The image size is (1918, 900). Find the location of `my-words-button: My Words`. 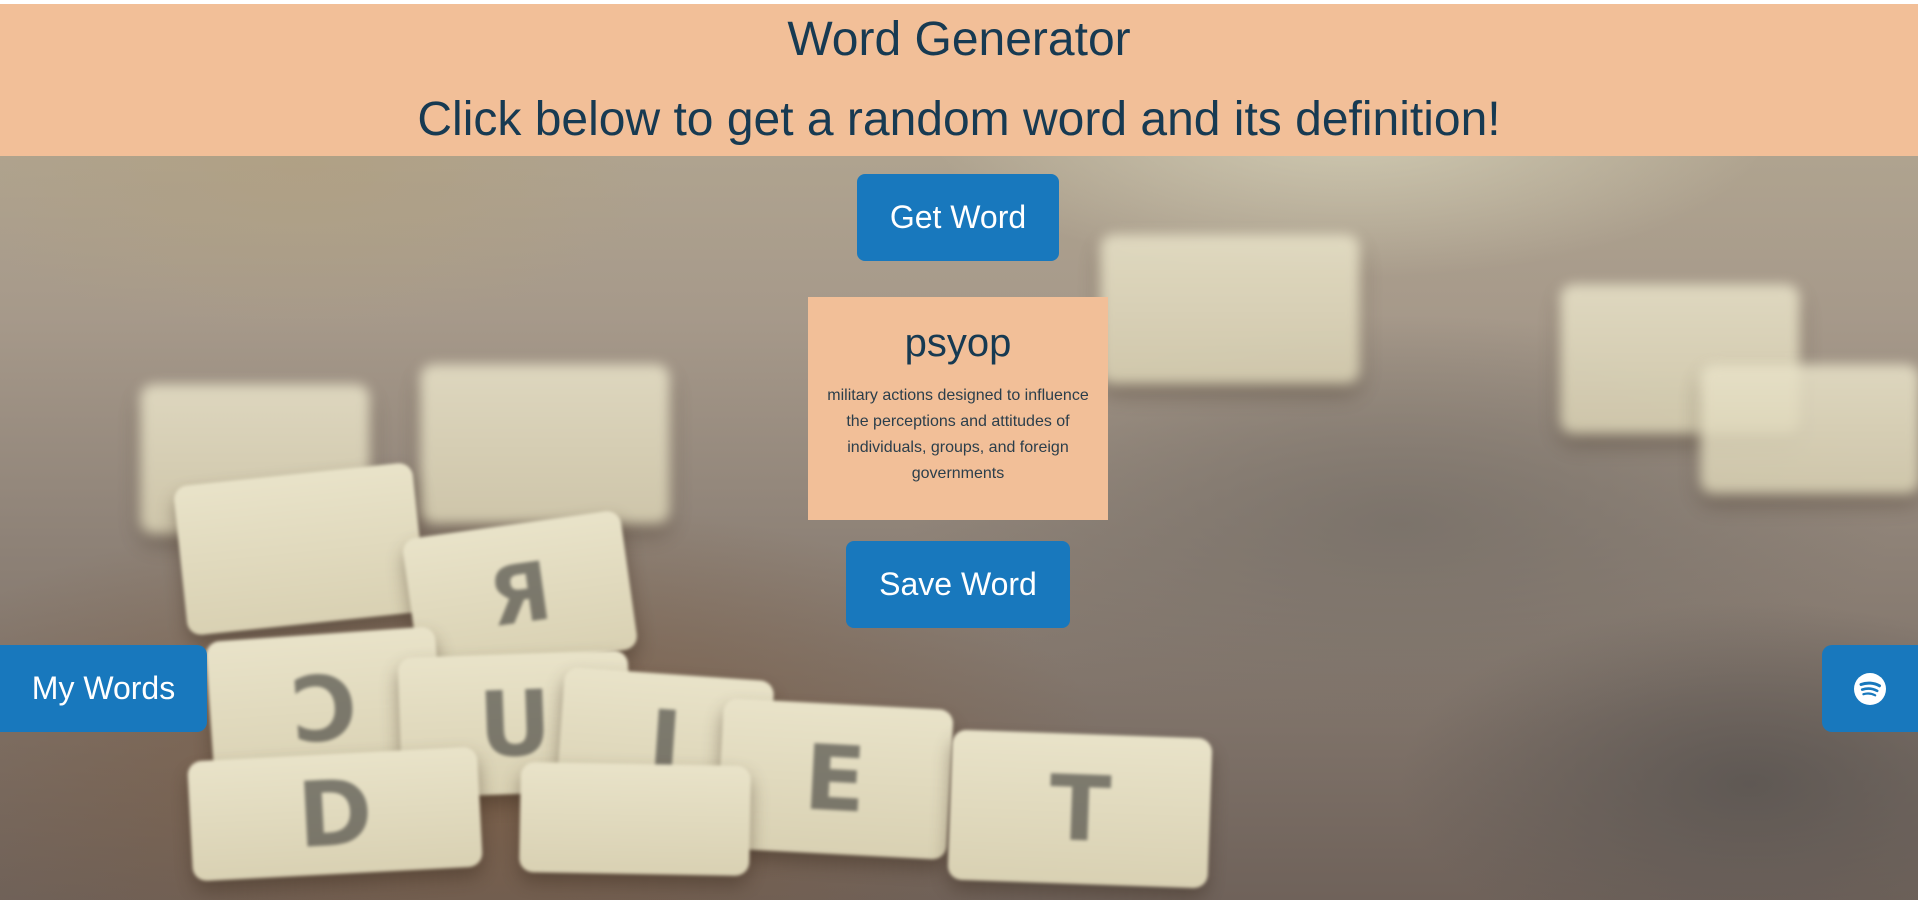

my-words-button: My Words is located at coordinates (103, 688).